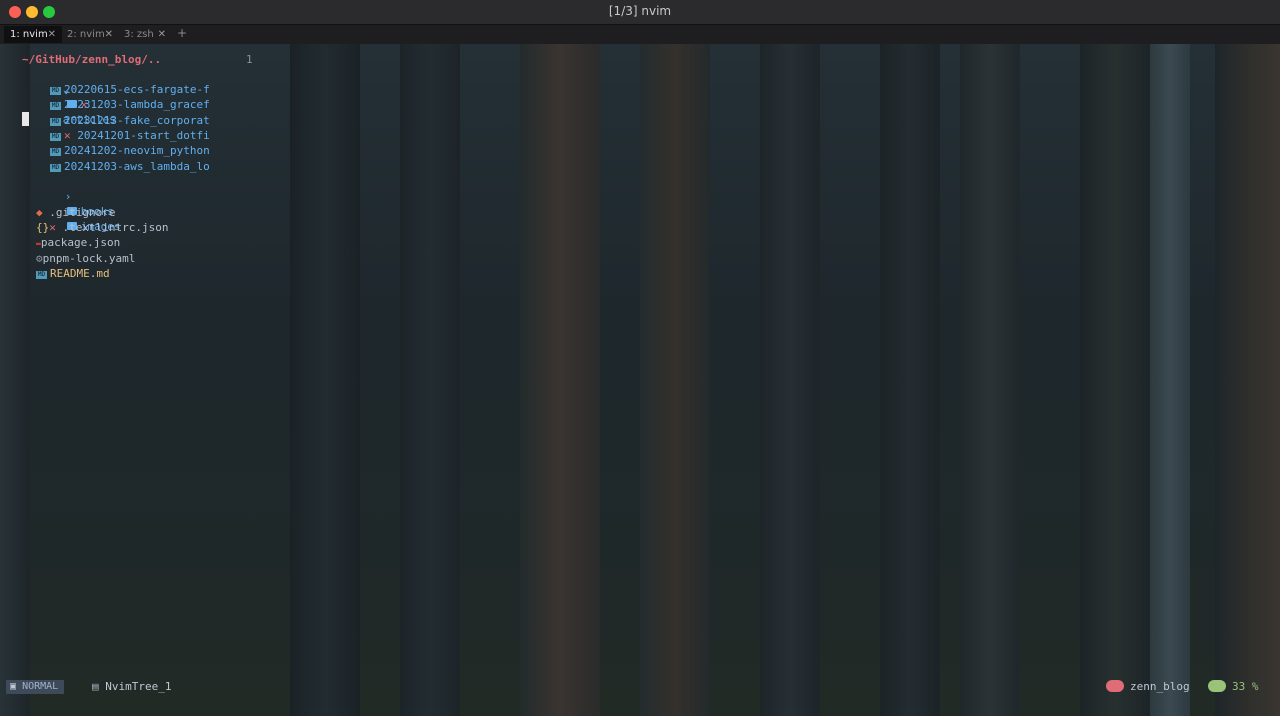  I want to click on file-label: 20241203-aws_lambda_lo, so click(137, 166).